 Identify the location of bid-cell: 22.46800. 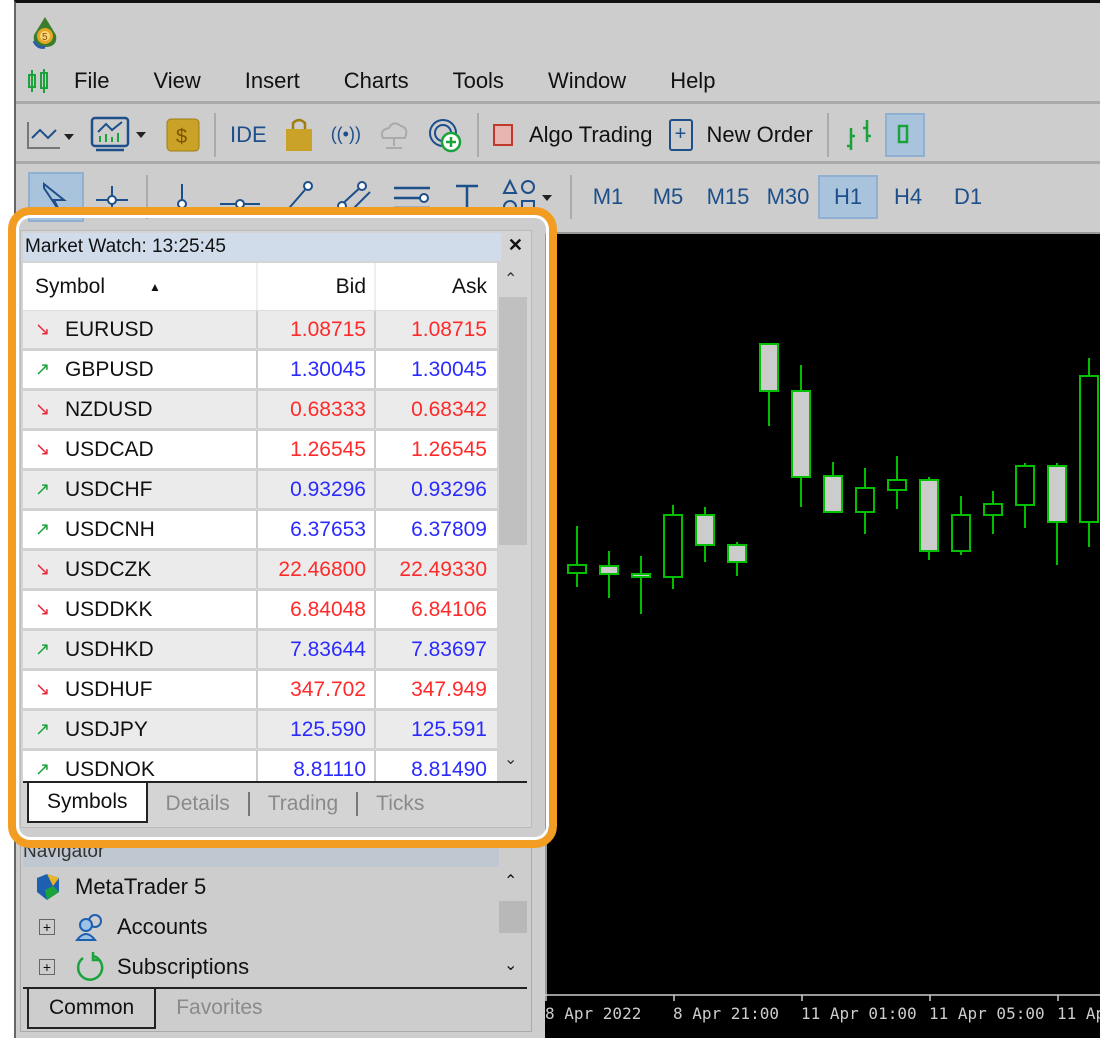
(317, 569).